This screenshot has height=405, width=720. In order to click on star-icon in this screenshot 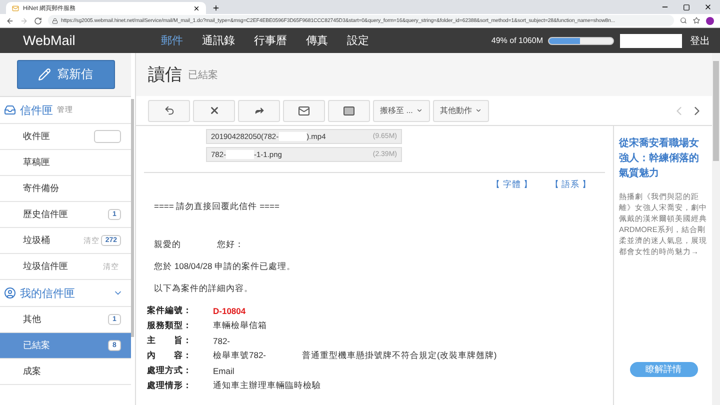, I will do `click(696, 20)`.